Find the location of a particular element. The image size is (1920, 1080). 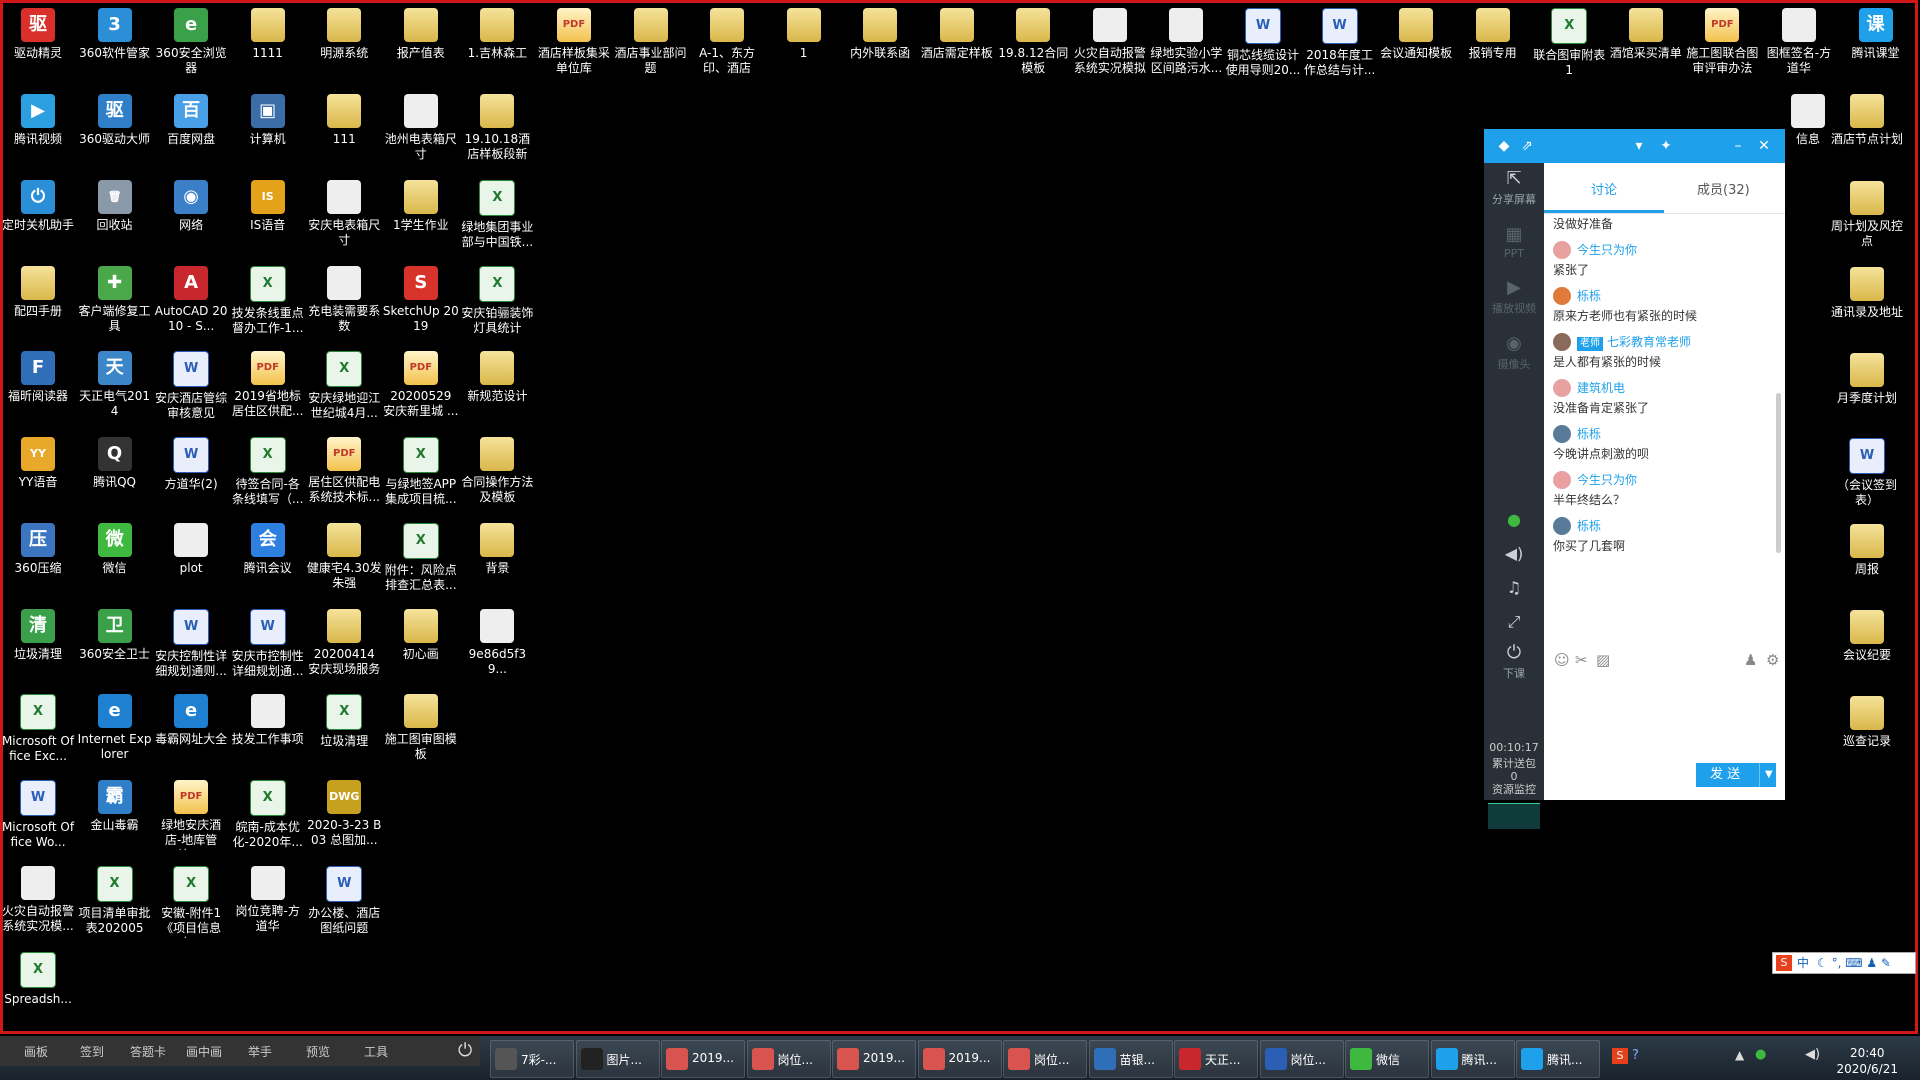

ime-tools-icon: ☾ °, ⌨ ♟ ✎ is located at coordinates (1854, 963).